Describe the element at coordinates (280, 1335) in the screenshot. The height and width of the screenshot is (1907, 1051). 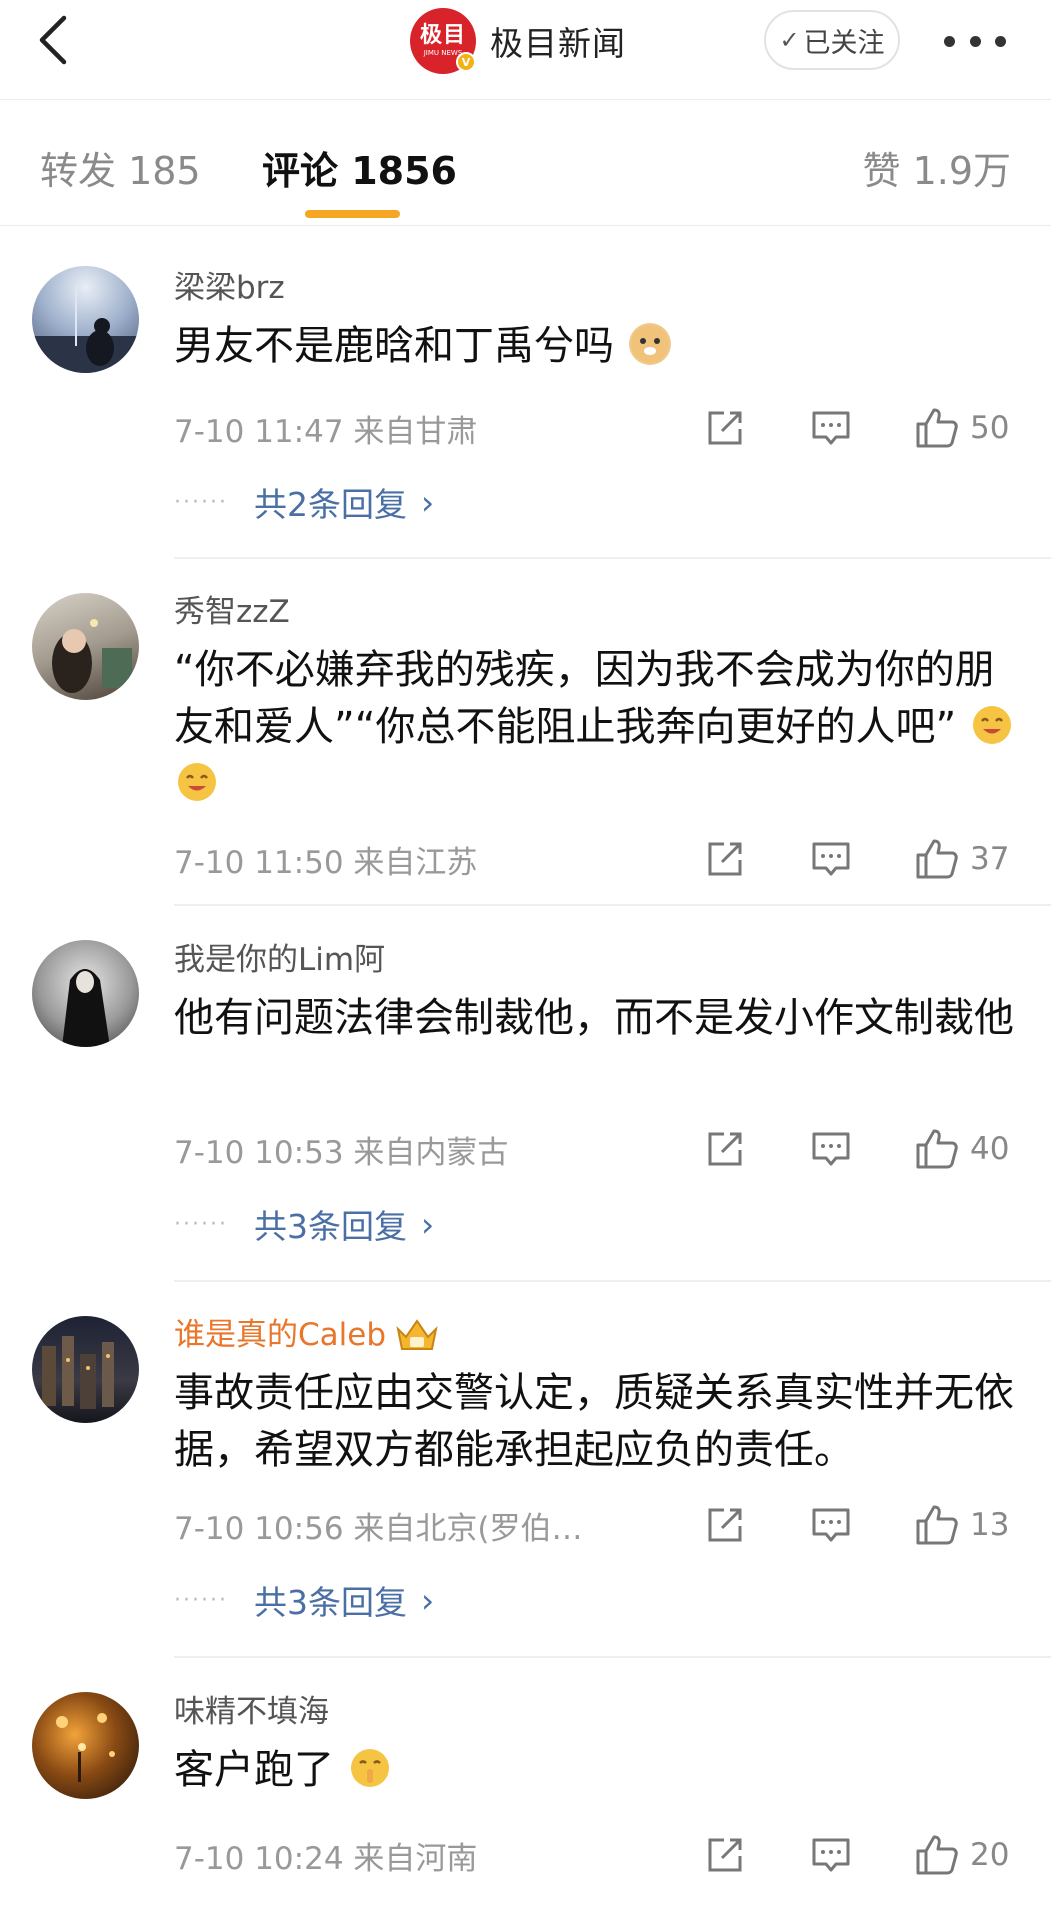
I see `username-text: 谁是真的Caleb` at that location.